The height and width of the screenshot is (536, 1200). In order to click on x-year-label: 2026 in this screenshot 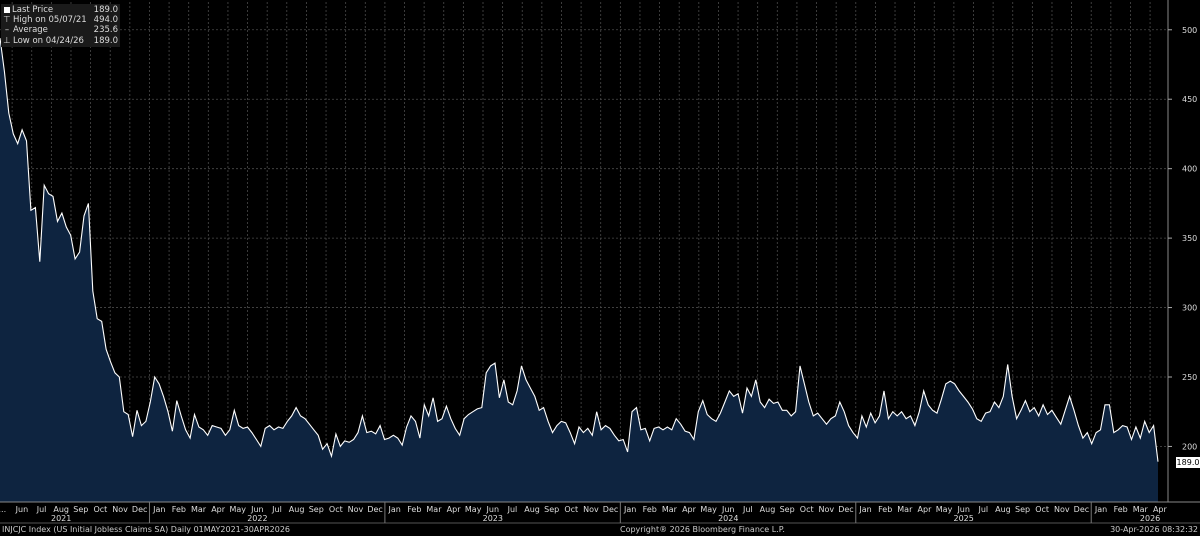, I will do `click(1150, 518)`.